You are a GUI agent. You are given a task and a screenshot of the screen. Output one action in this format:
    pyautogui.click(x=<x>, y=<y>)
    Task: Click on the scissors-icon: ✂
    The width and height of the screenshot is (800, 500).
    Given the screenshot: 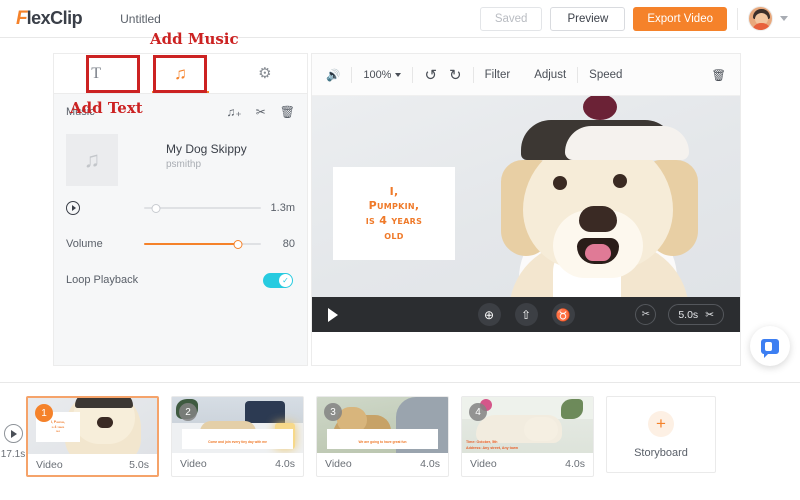 What is the action you would take?
    pyautogui.click(x=709, y=315)
    